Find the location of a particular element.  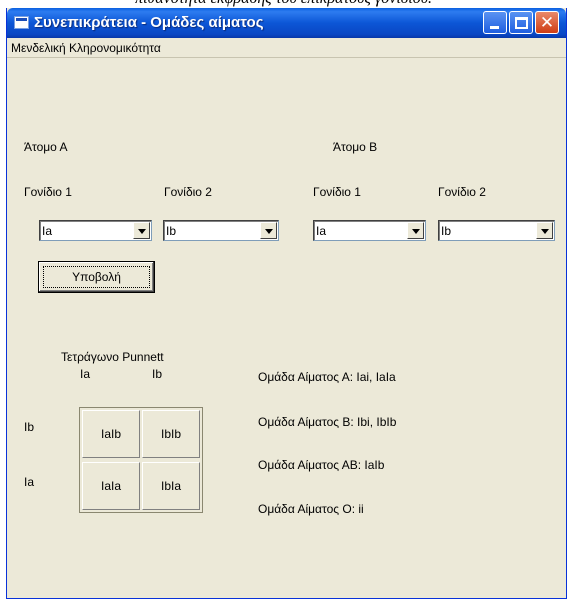

punnett-row-header: Ia is located at coordinates (29, 482).